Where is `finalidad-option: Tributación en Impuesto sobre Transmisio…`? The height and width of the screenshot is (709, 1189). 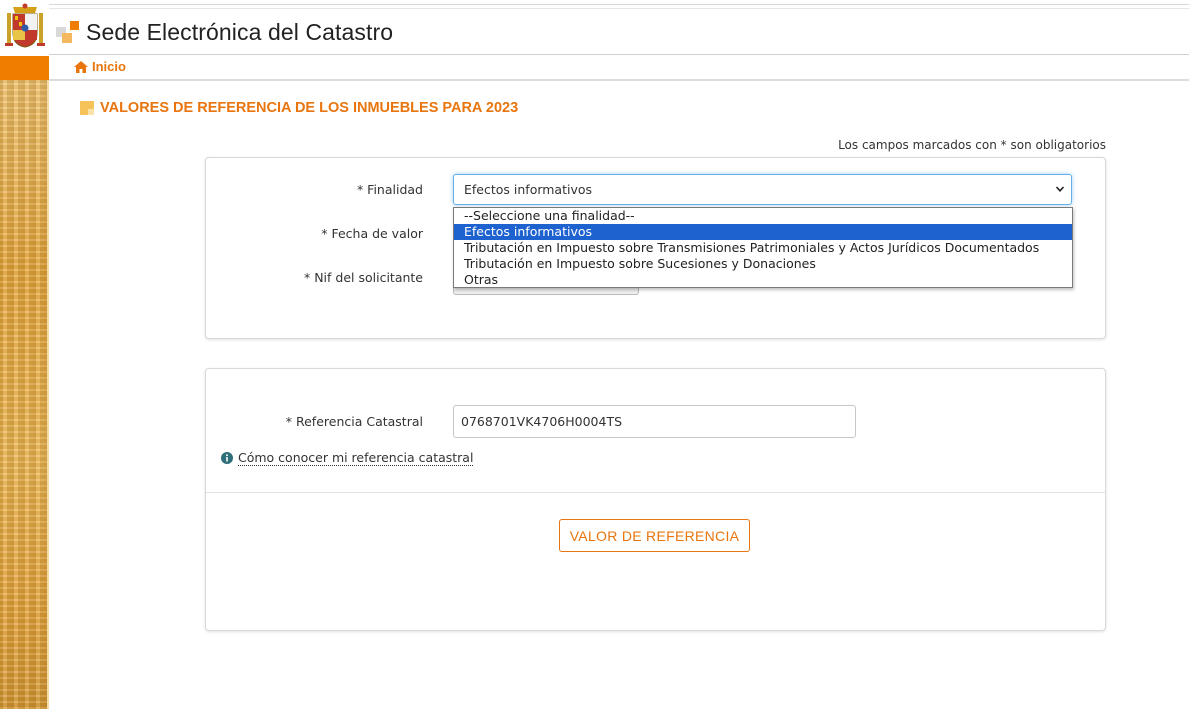
finalidad-option: Tributación en Impuesto sobre Transmisio… is located at coordinates (763, 248).